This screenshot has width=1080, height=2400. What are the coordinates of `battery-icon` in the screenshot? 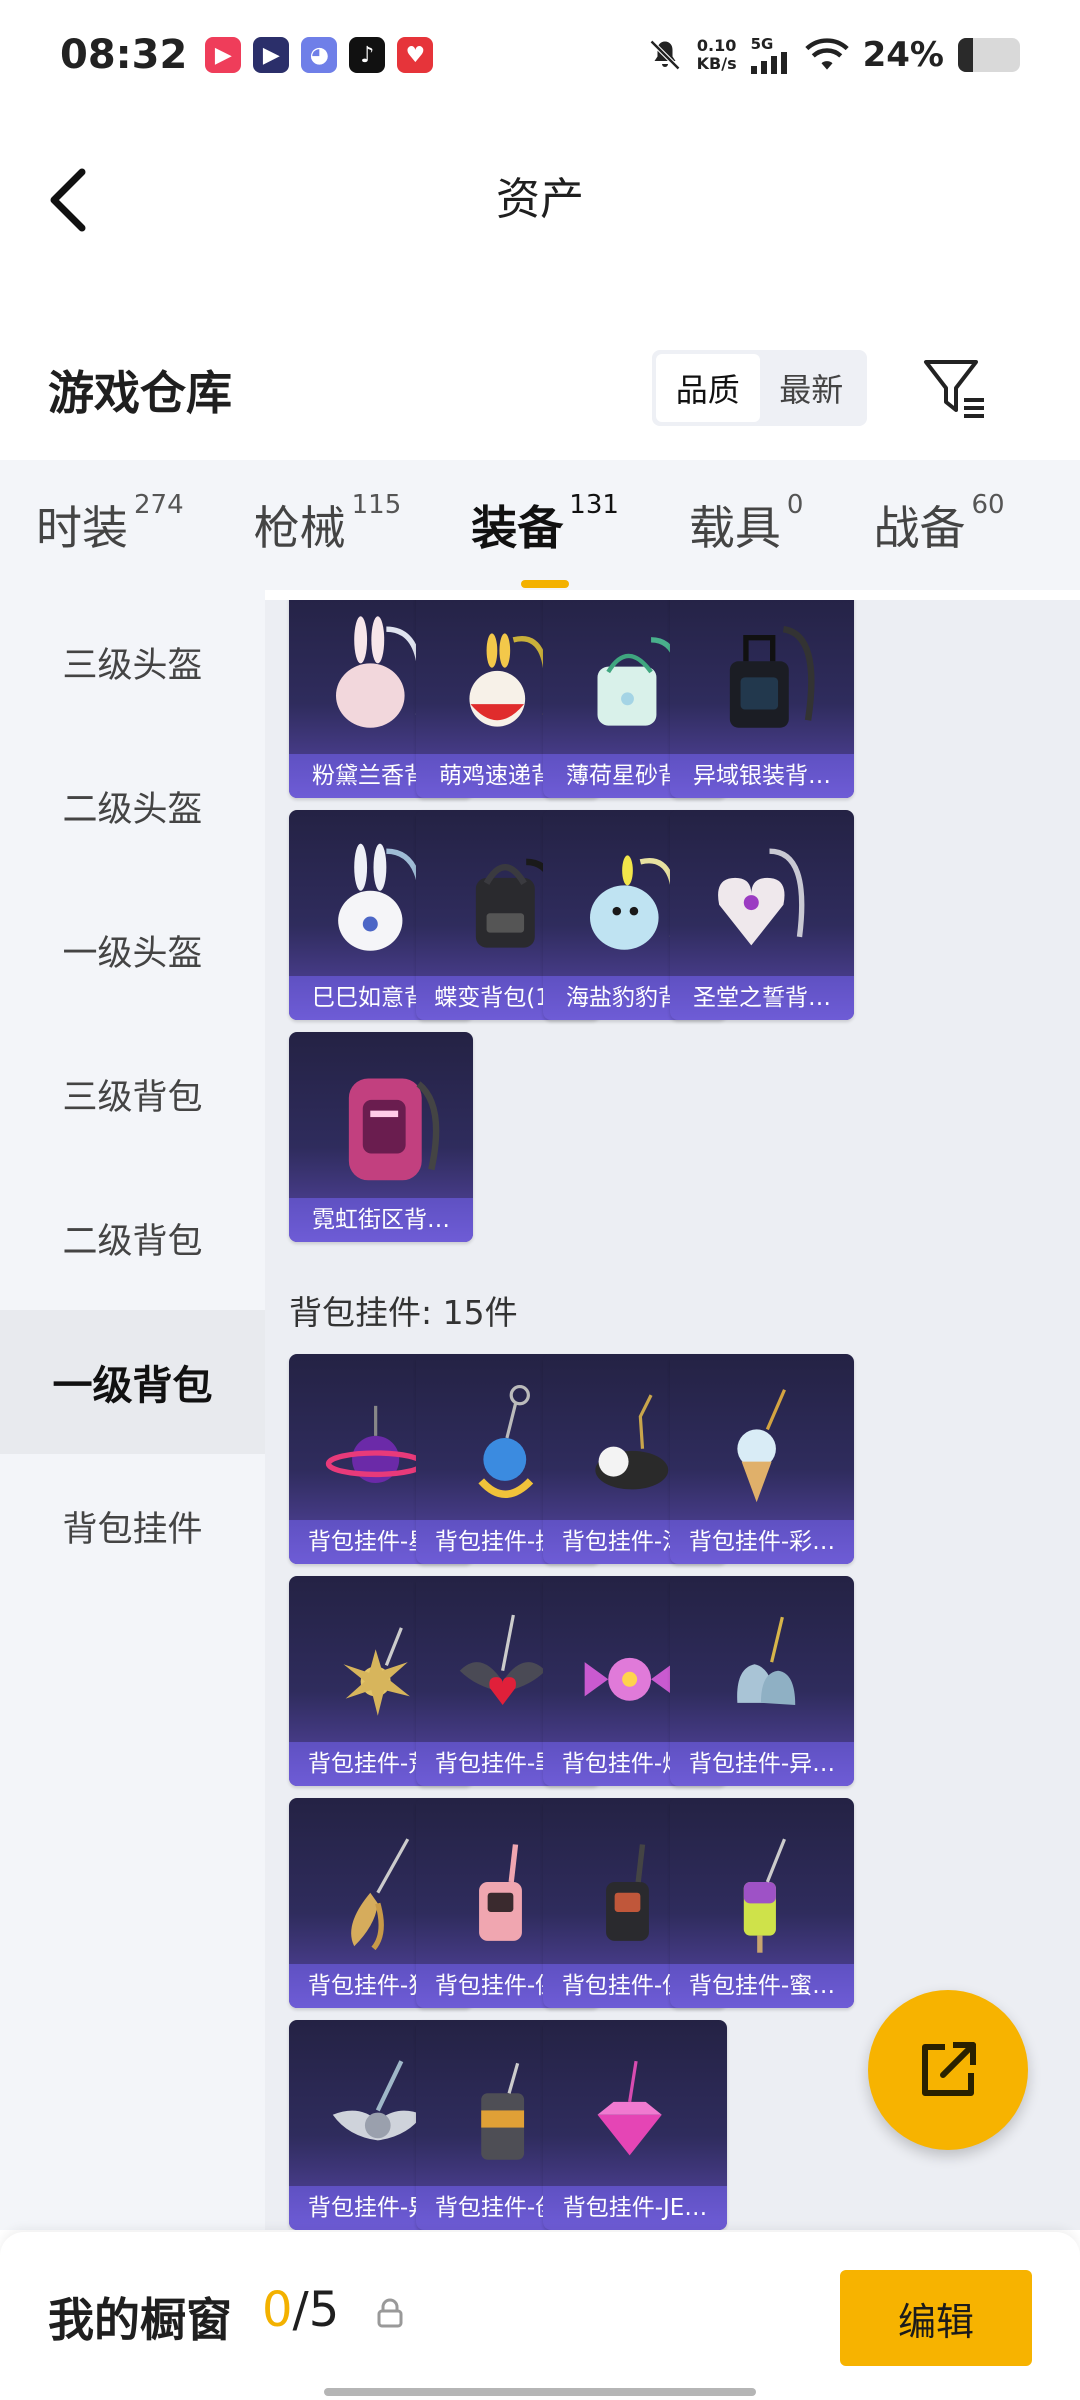 It's located at (989, 55).